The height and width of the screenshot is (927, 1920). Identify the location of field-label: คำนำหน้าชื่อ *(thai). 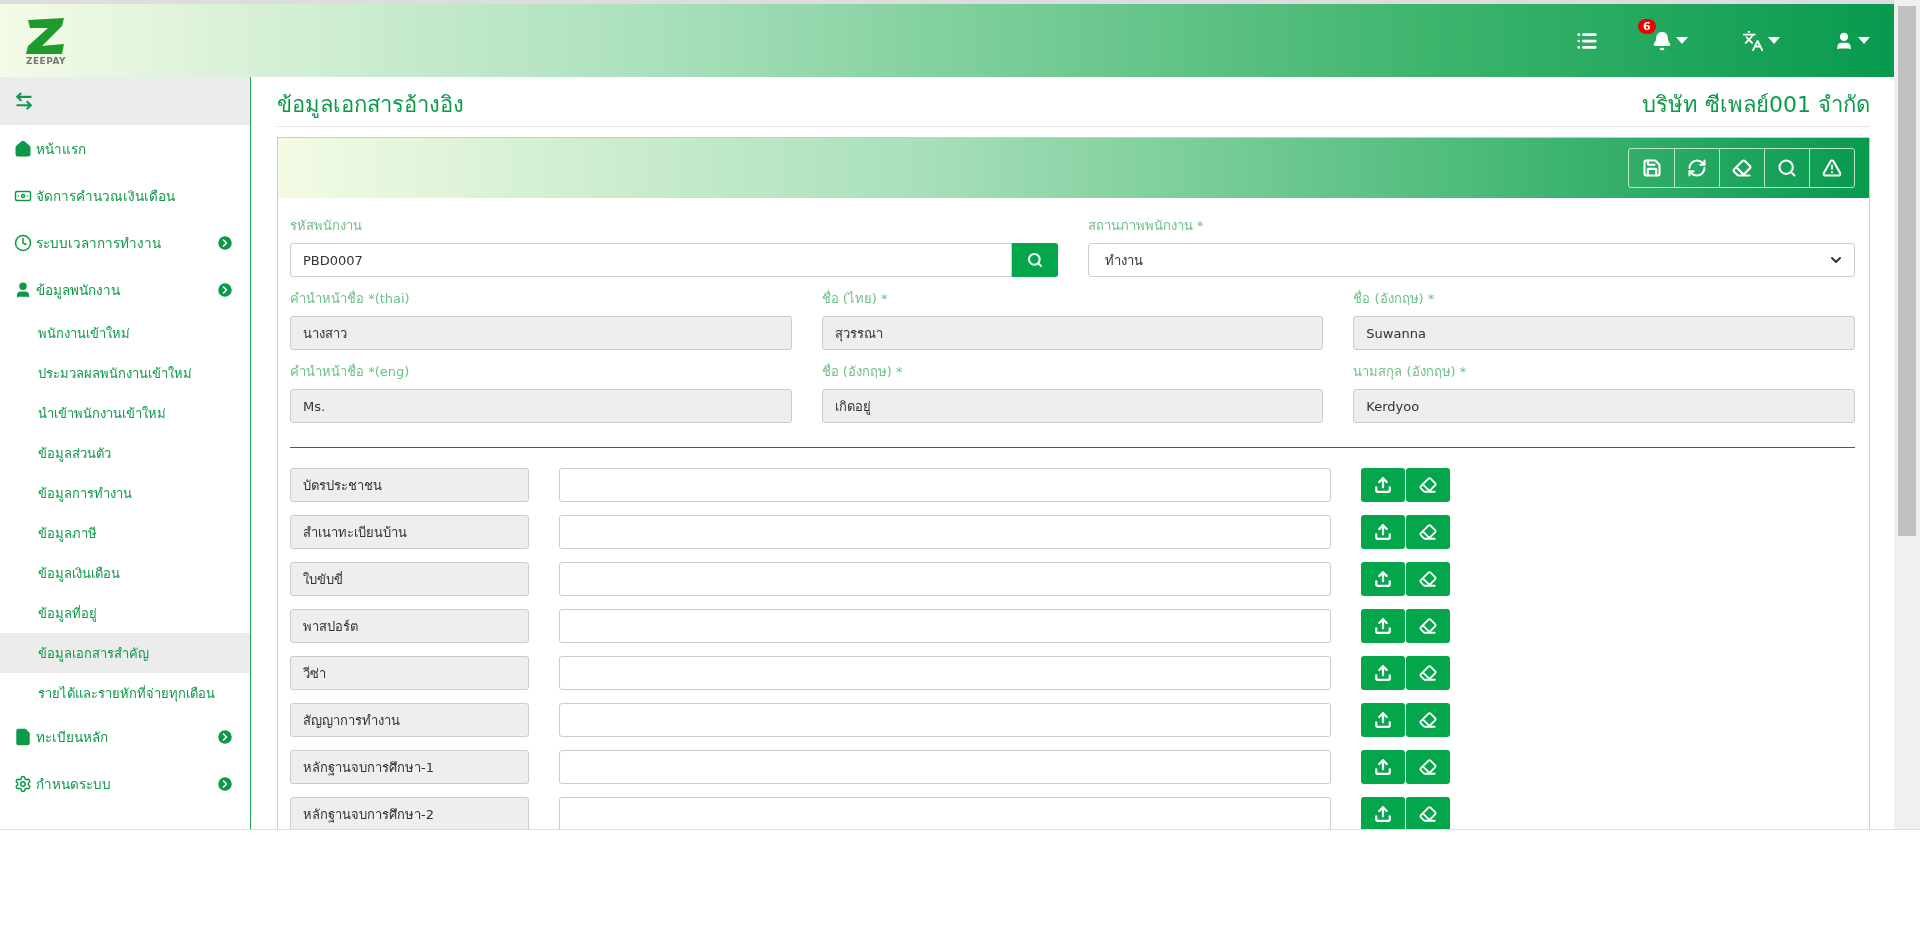
(350, 298).